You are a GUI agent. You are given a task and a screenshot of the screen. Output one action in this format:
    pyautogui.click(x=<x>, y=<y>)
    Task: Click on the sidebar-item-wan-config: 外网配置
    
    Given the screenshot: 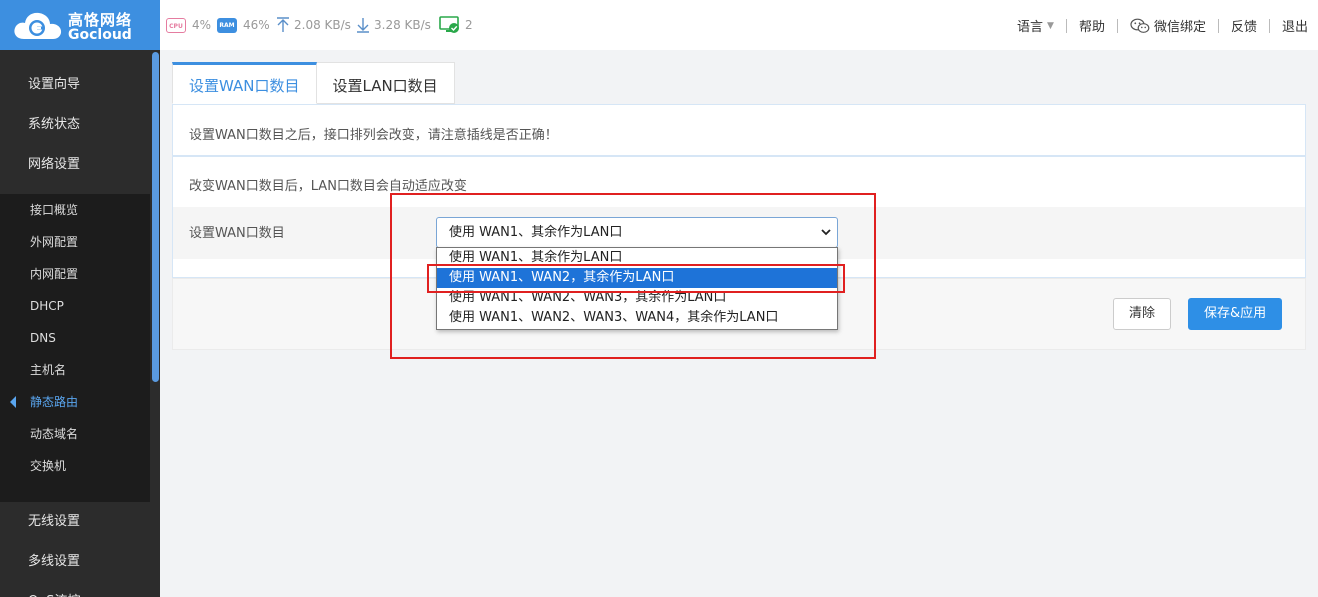 What is the action you would take?
    pyautogui.click(x=80, y=242)
    